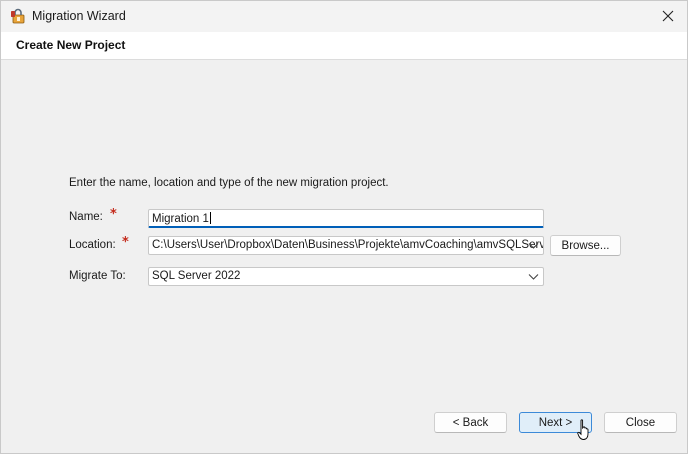 Image resolution: width=688 pixels, height=454 pixels. Describe the element at coordinates (97, 276) in the screenshot. I see `migrate-to-label: Migrate To:` at that location.